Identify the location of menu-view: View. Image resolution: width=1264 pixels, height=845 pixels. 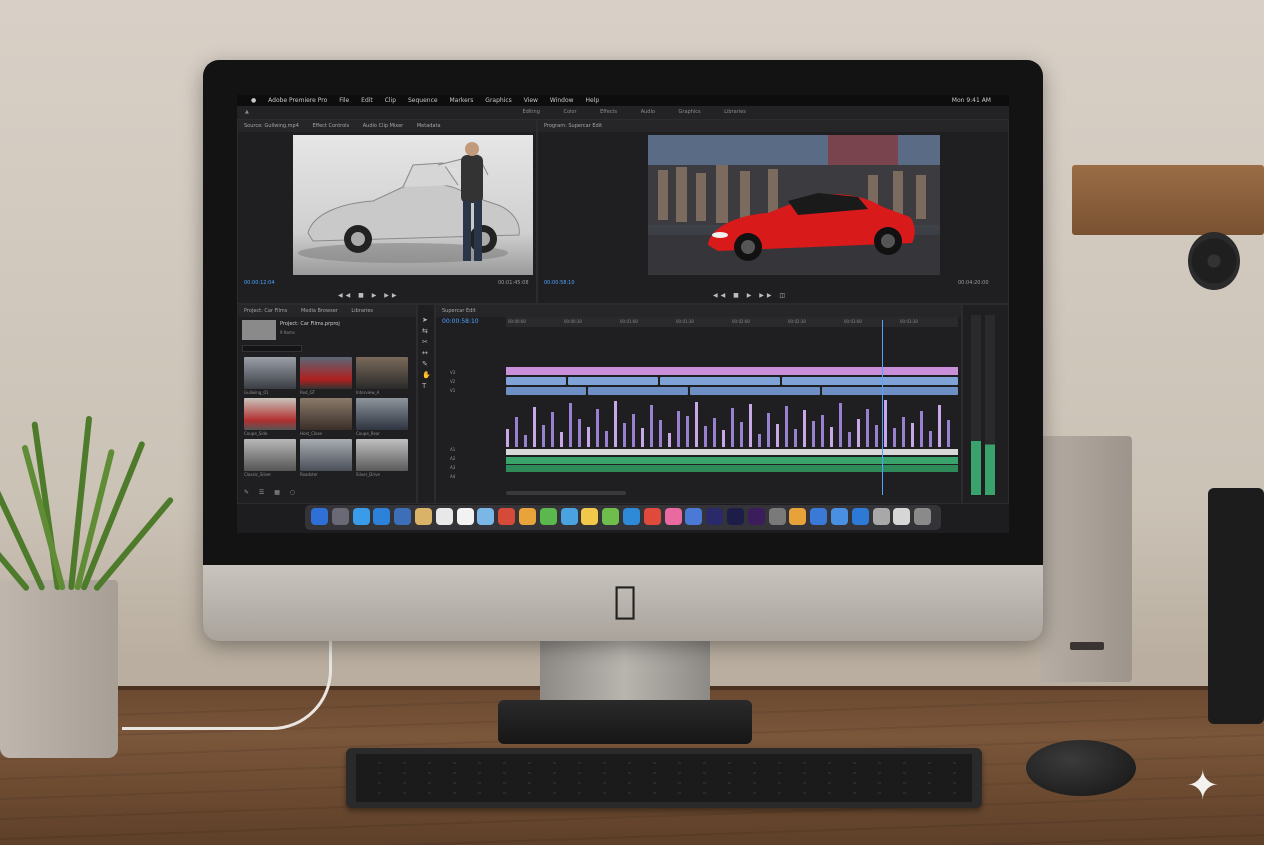
(531, 100).